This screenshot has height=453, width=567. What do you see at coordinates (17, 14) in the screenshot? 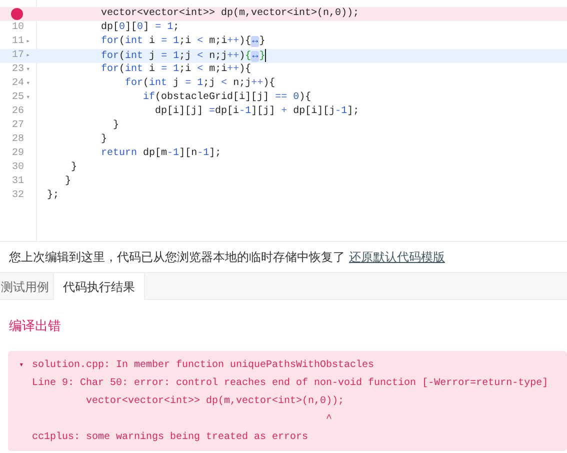
I see `error-icon` at bounding box center [17, 14].